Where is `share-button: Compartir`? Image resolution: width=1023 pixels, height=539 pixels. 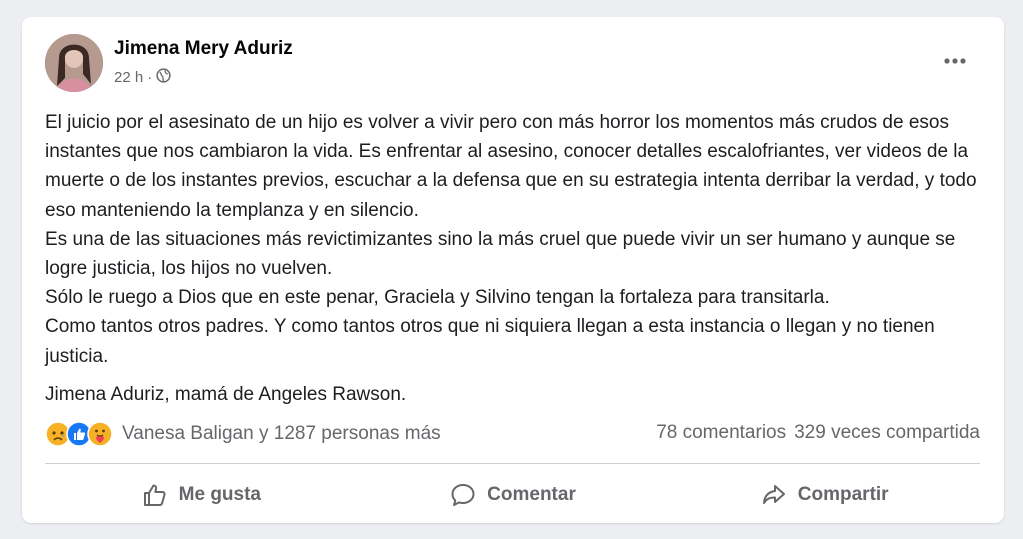 share-button: Compartir is located at coordinates (824, 495).